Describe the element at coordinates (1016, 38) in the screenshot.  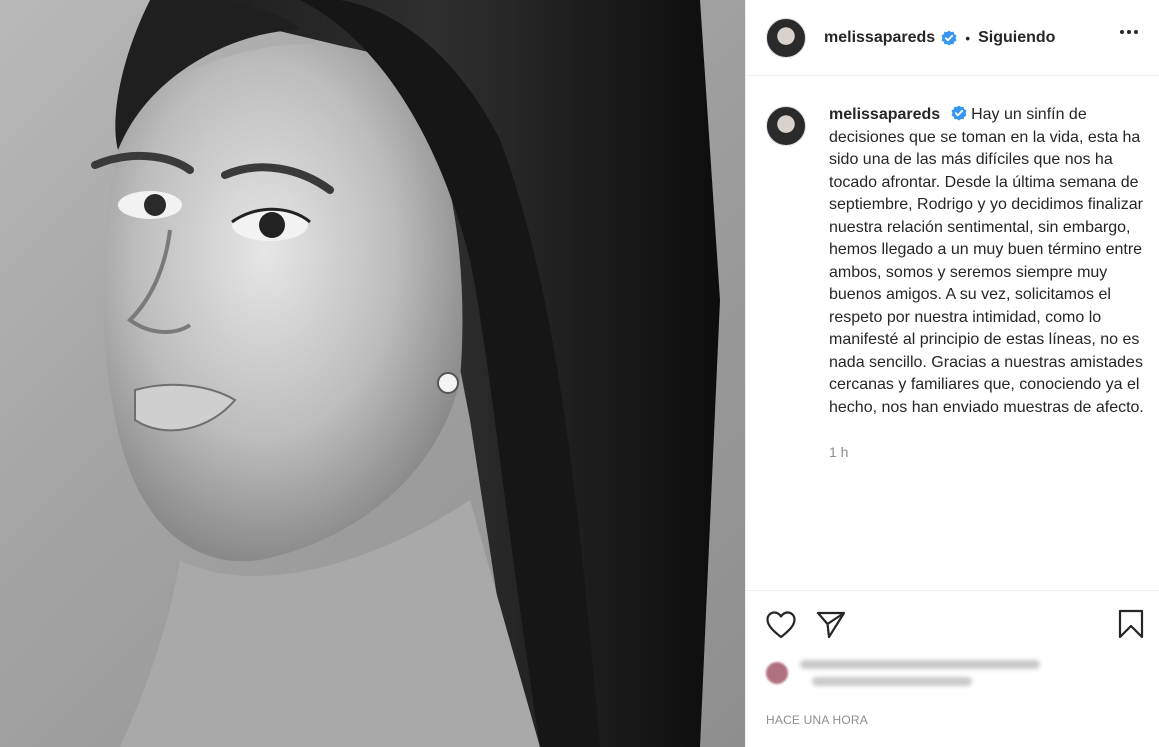
I see `following-button: Siguiendo` at that location.